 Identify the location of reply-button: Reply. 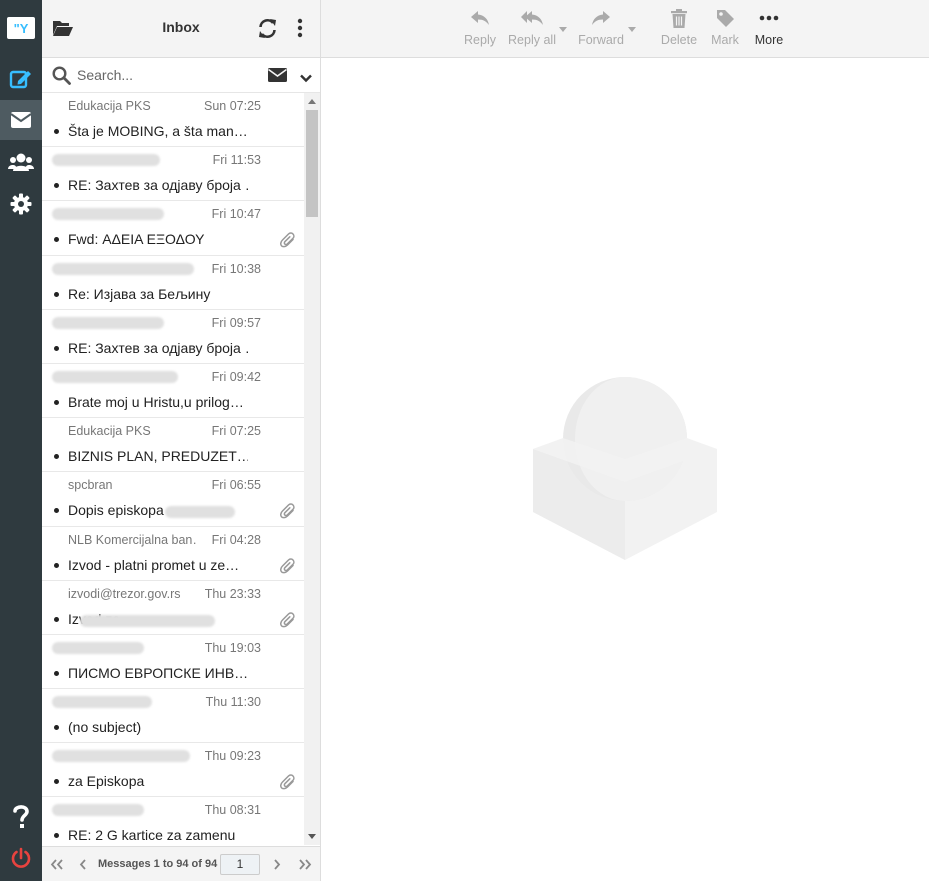
(480, 29).